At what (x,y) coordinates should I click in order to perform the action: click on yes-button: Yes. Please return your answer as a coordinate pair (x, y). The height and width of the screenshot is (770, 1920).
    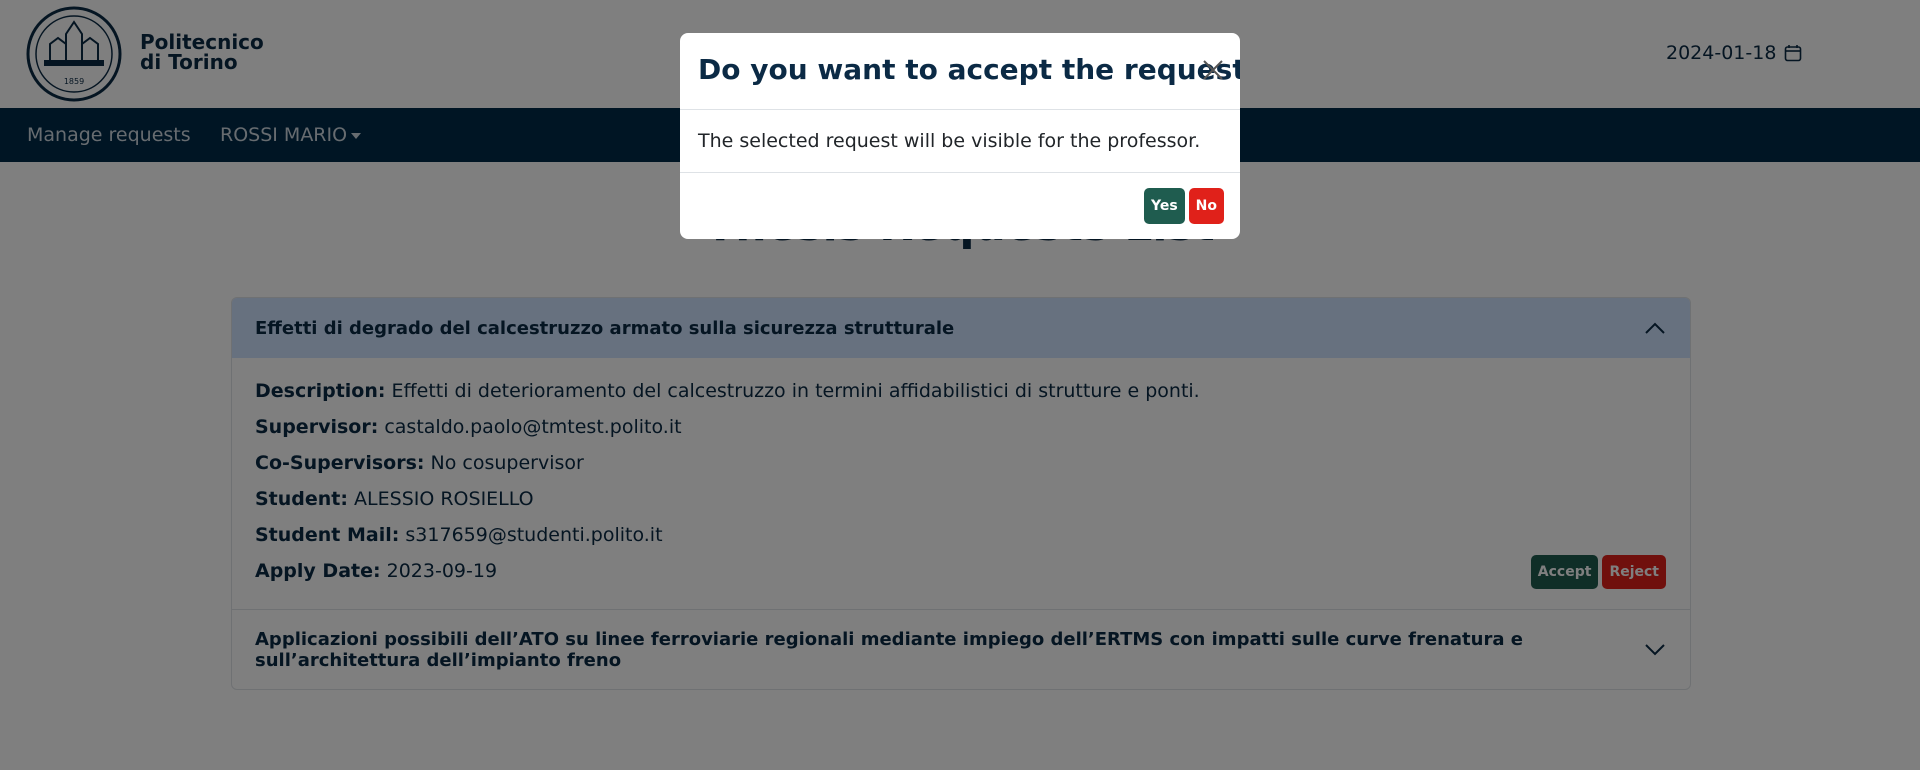
    Looking at the image, I should click on (1164, 206).